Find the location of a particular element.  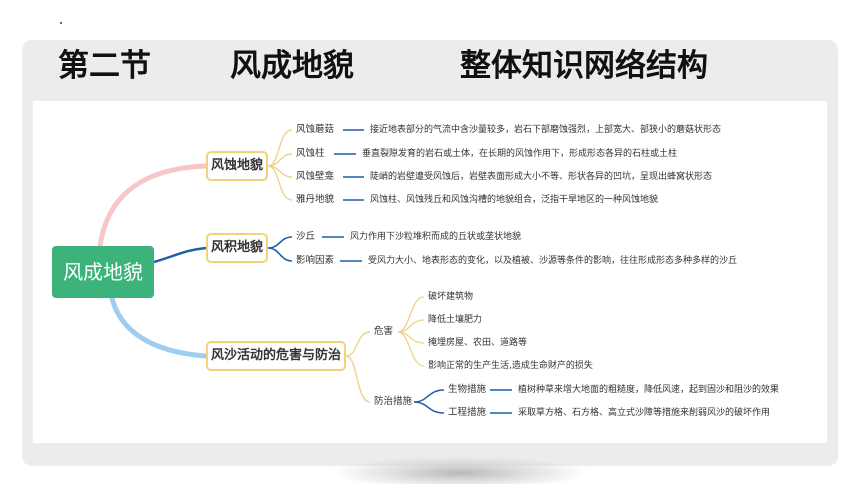

harm-item-3: 掩埋房屋、农田、道路等 is located at coordinates (478, 343).